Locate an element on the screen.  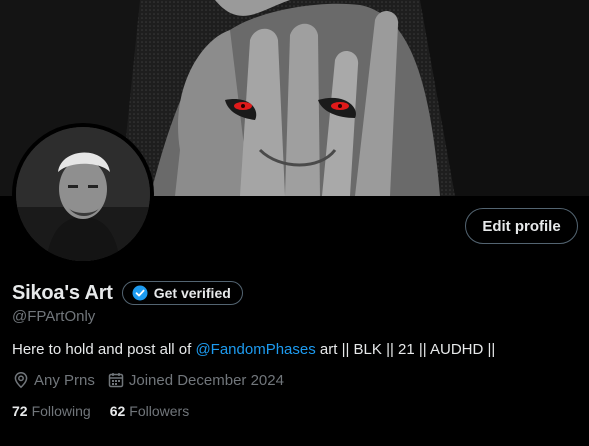
user-handle: @FPArtOnly is located at coordinates (54, 316).